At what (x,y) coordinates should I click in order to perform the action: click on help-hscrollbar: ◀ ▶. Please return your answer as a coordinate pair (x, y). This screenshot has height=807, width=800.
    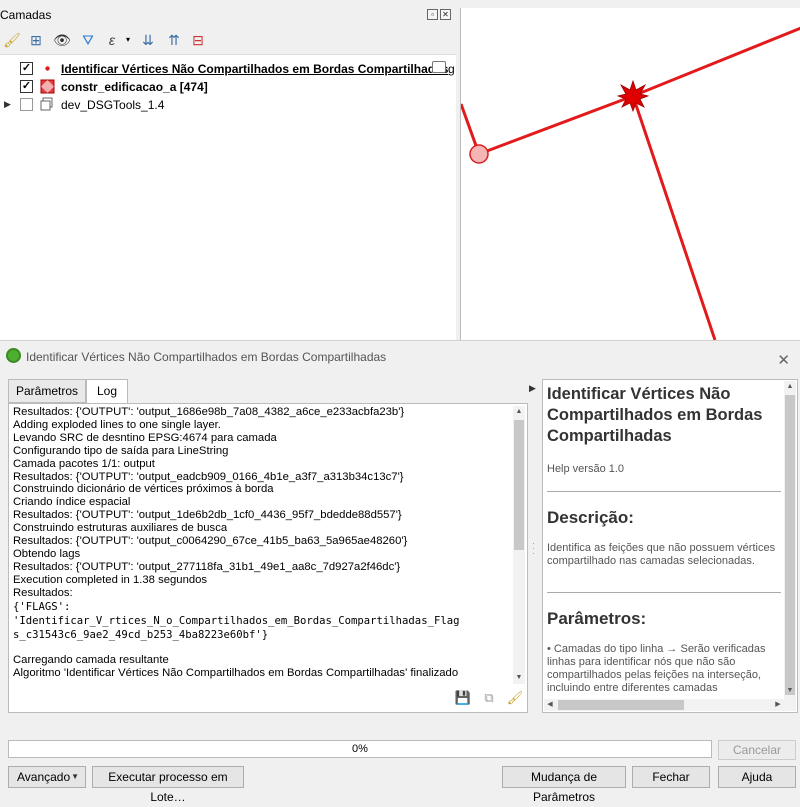
    Looking at the image, I should click on (664, 705).